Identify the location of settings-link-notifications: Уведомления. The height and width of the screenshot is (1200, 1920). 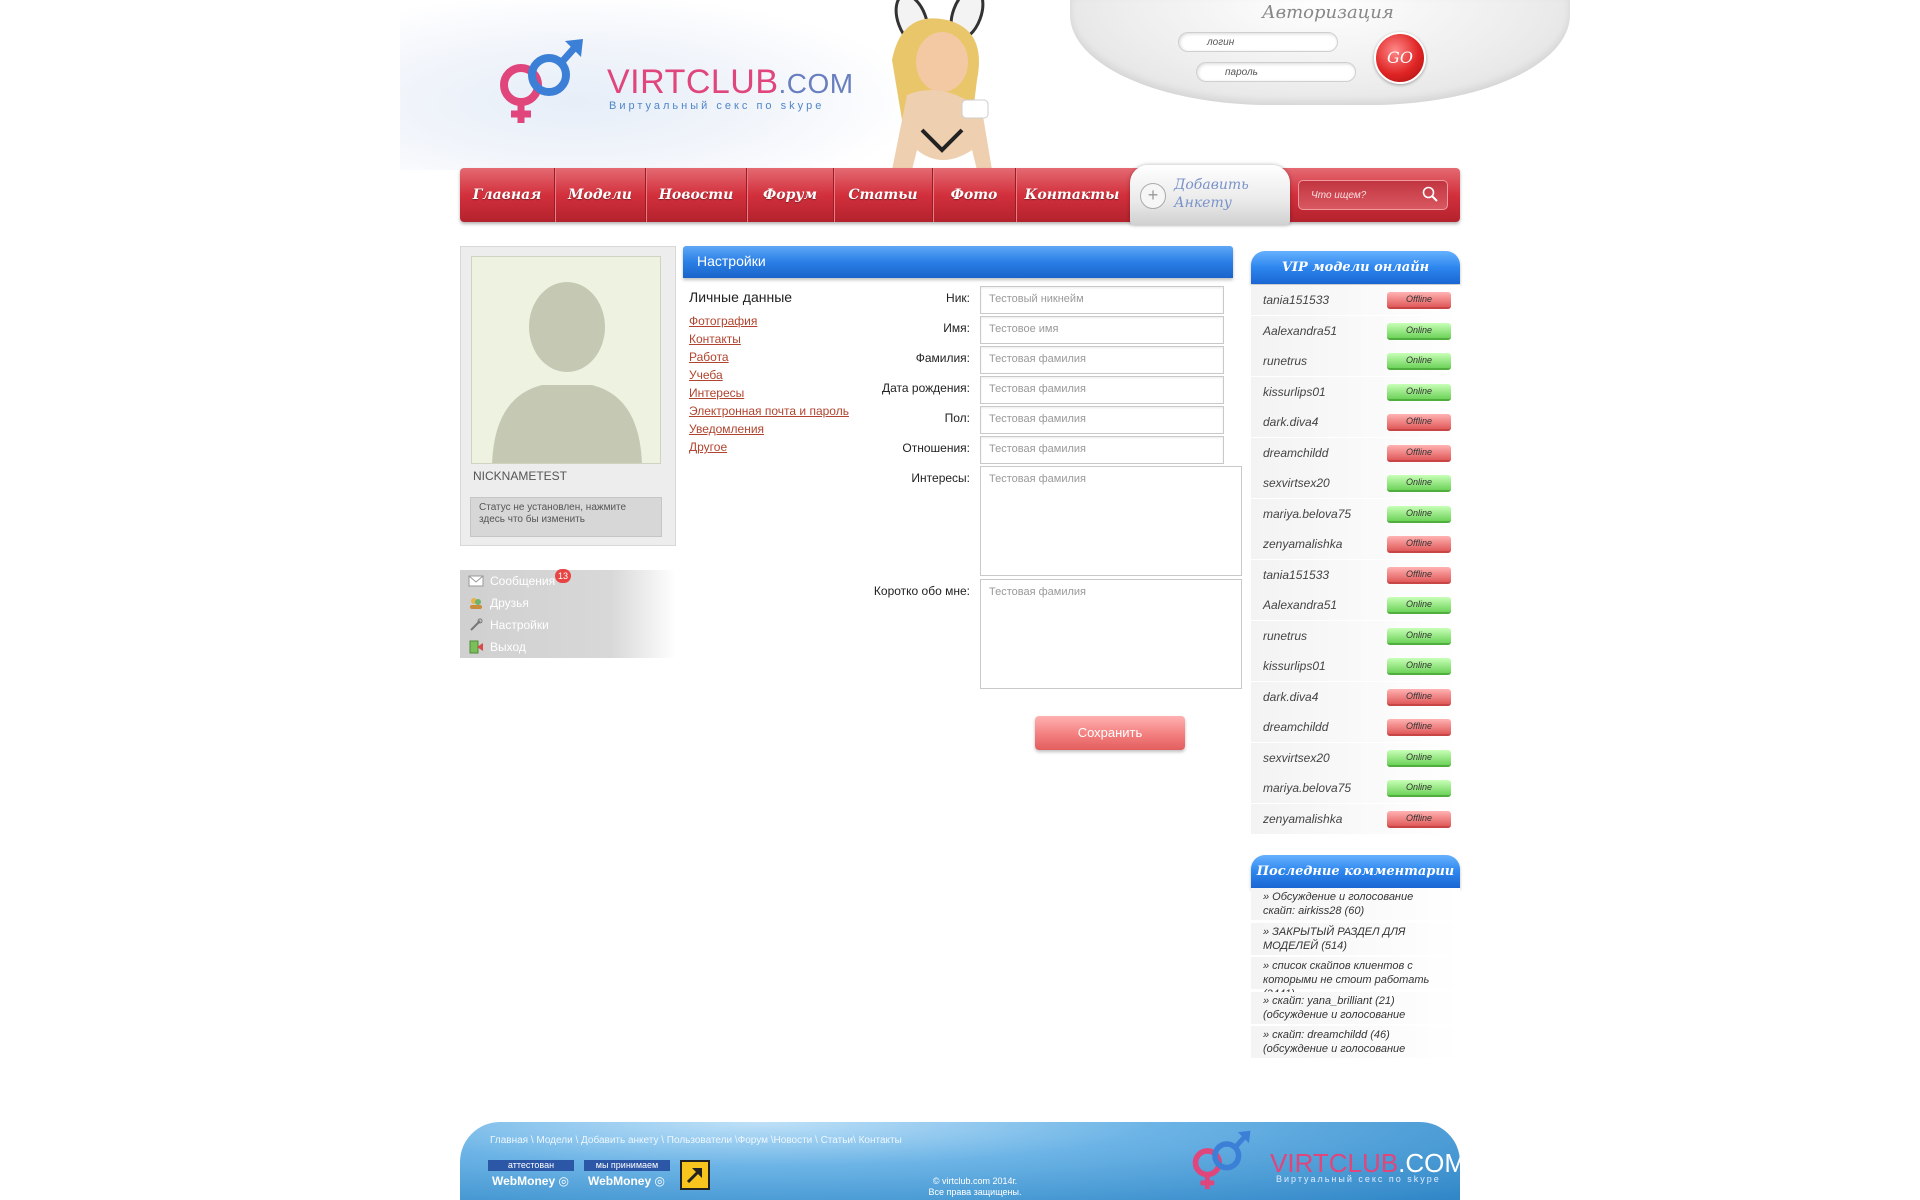
(726, 429).